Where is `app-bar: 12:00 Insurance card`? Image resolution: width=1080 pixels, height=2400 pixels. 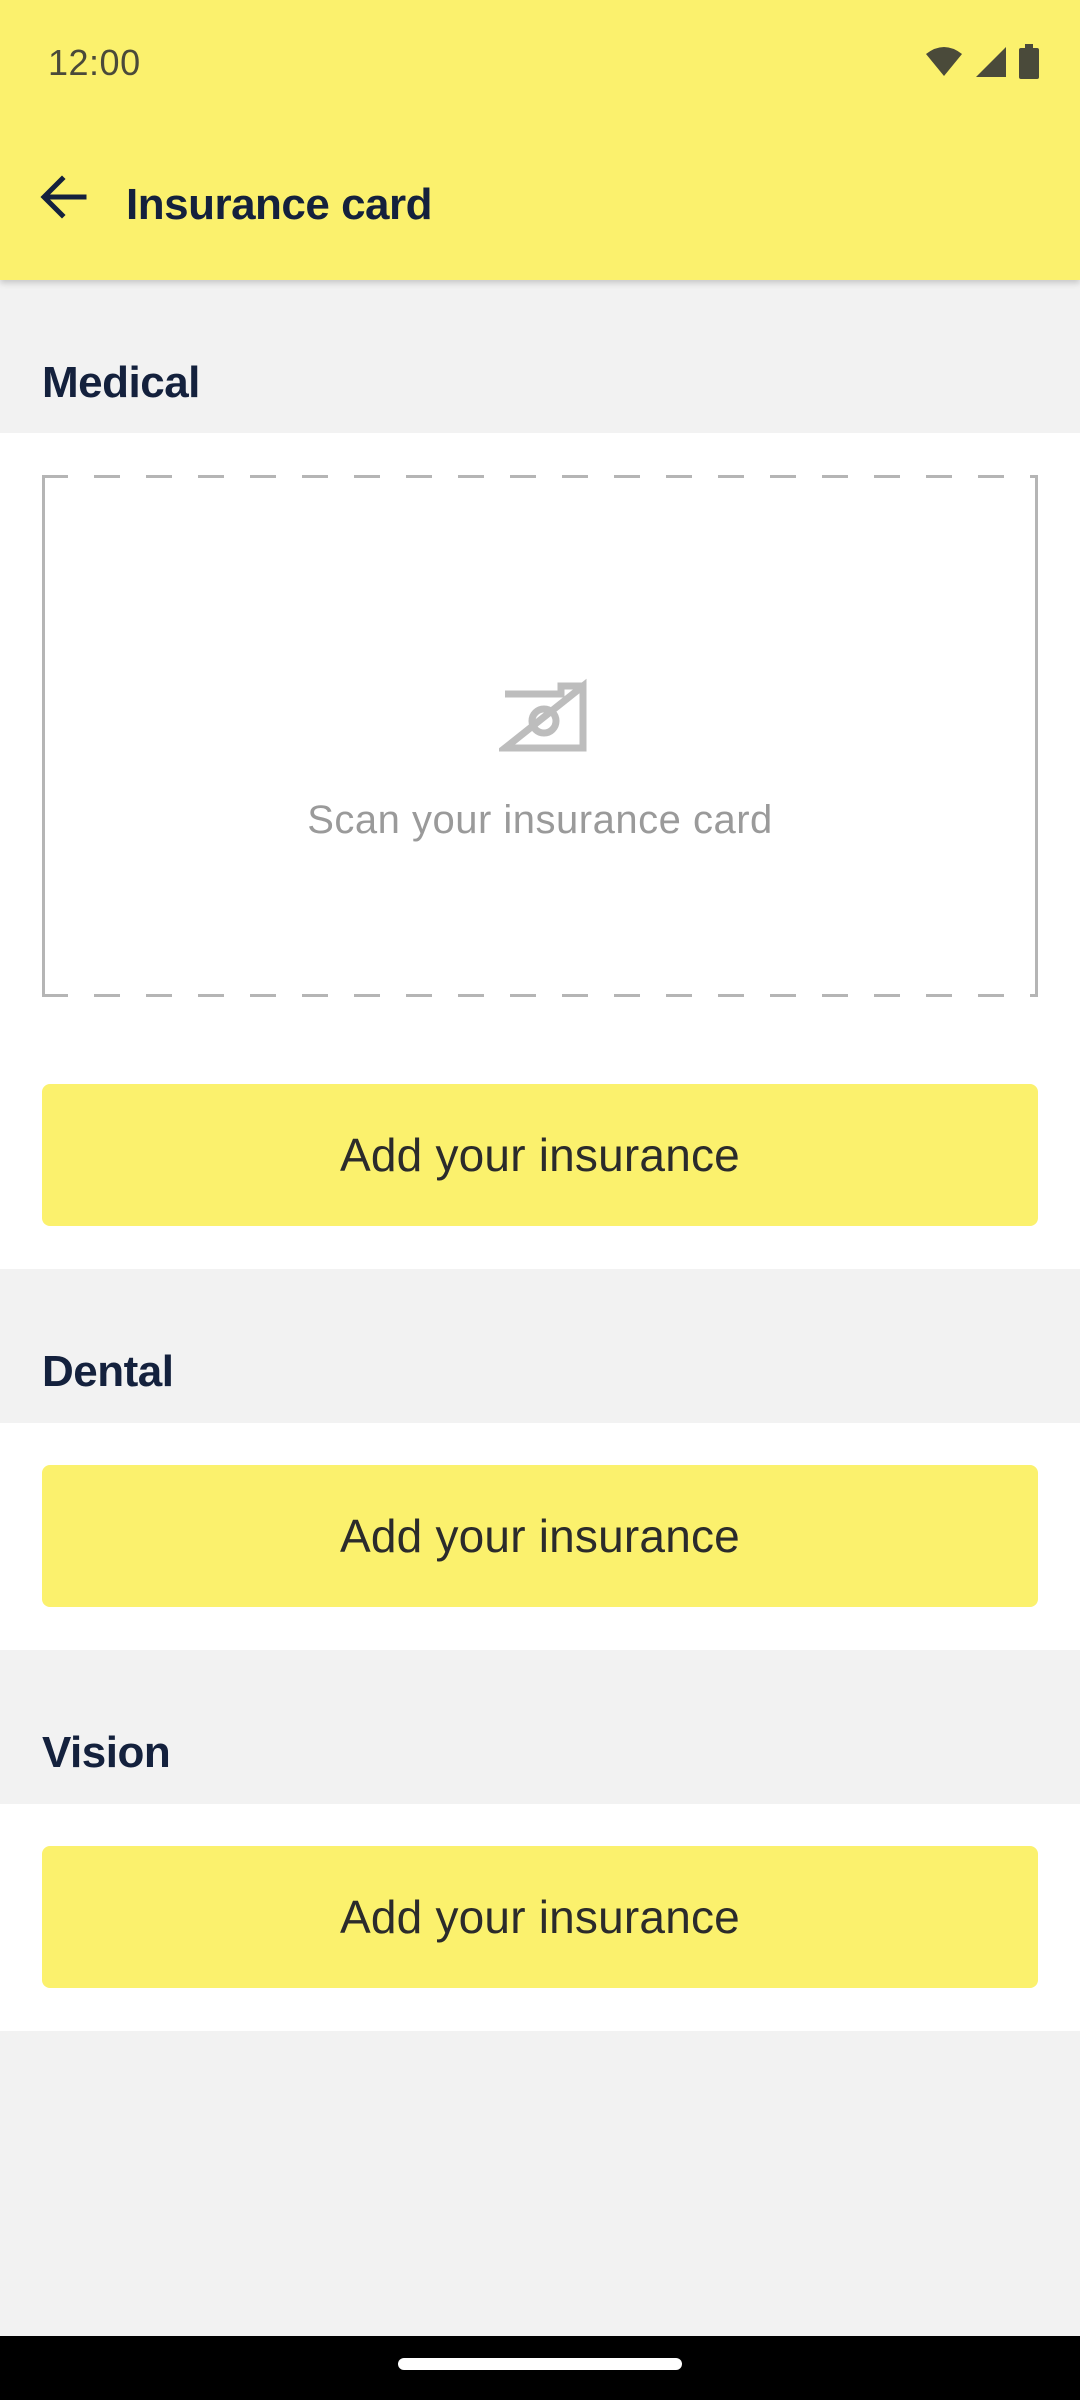 app-bar: 12:00 Insurance card is located at coordinates (540, 140).